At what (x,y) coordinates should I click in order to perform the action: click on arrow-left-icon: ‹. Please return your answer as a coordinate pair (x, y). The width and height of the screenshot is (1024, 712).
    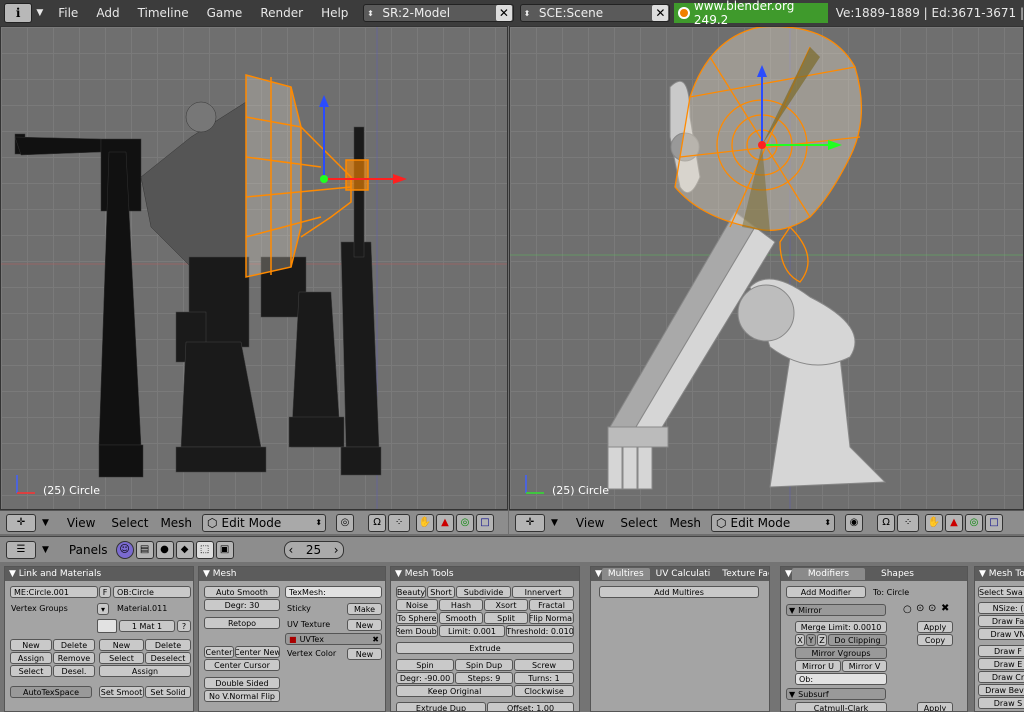
    Looking at the image, I should click on (291, 550).